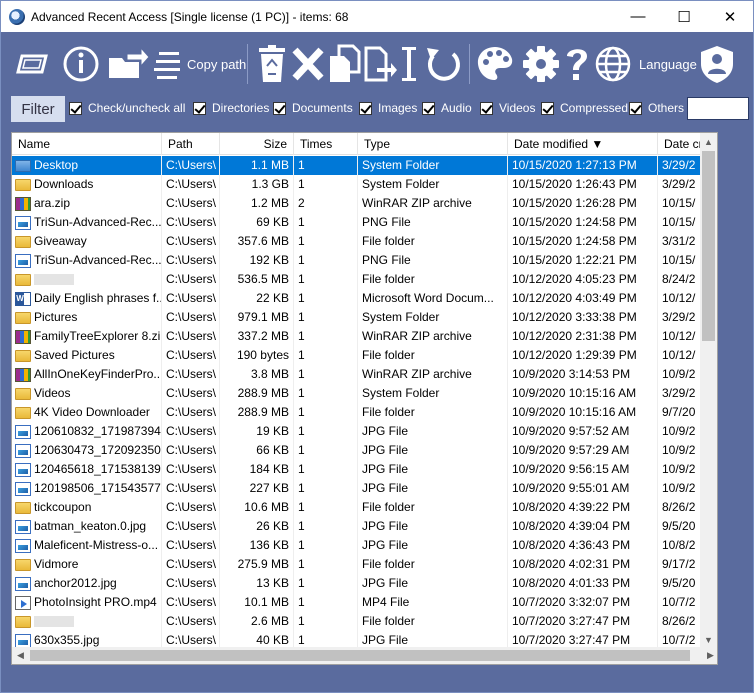  Describe the element at coordinates (584, 108) in the screenshot. I see `compressed-checkbox: Compressed` at that location.